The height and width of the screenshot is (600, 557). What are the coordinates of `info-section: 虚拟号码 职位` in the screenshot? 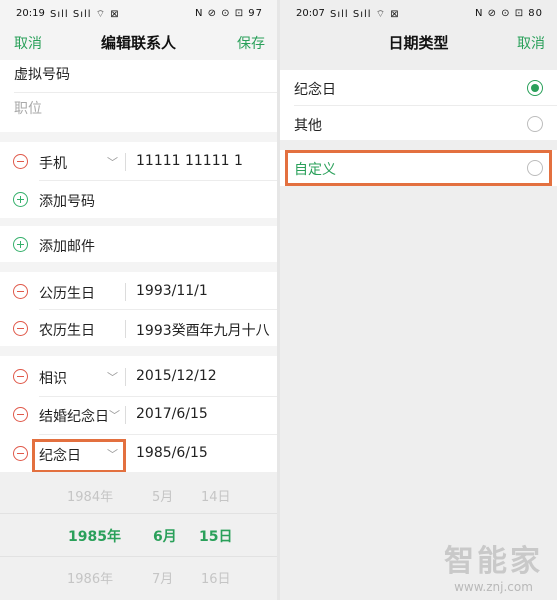 It's located at (138, 96).